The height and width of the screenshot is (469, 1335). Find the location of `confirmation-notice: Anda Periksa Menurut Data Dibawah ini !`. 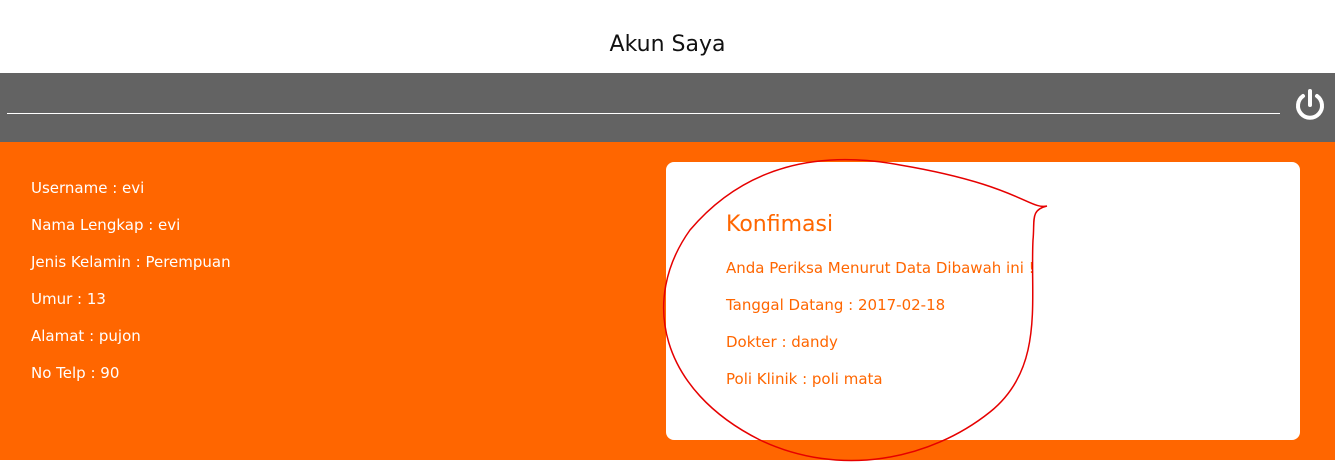

confirmation-notice: Anda Periksa Menurut Data Dibawah ini ! is located at coordinates (880, 268).